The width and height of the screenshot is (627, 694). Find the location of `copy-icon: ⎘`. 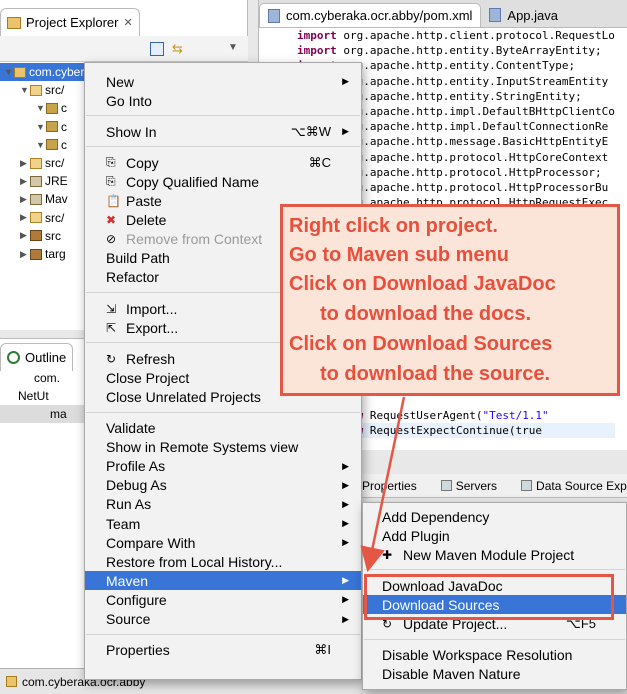

copy-icon: ⎘ is located at coordinates (111, 162).